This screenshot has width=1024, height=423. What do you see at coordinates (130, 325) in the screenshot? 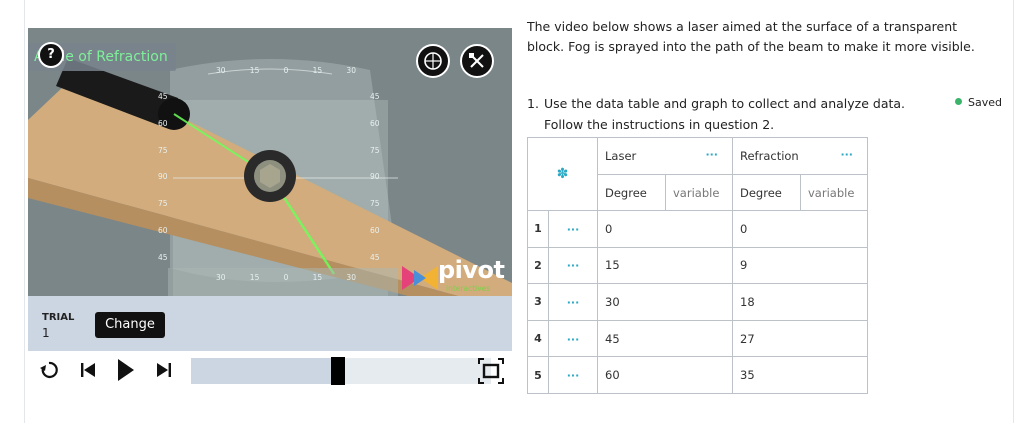
I see `change-trial-button: Change` at bounding box center [130, 325].